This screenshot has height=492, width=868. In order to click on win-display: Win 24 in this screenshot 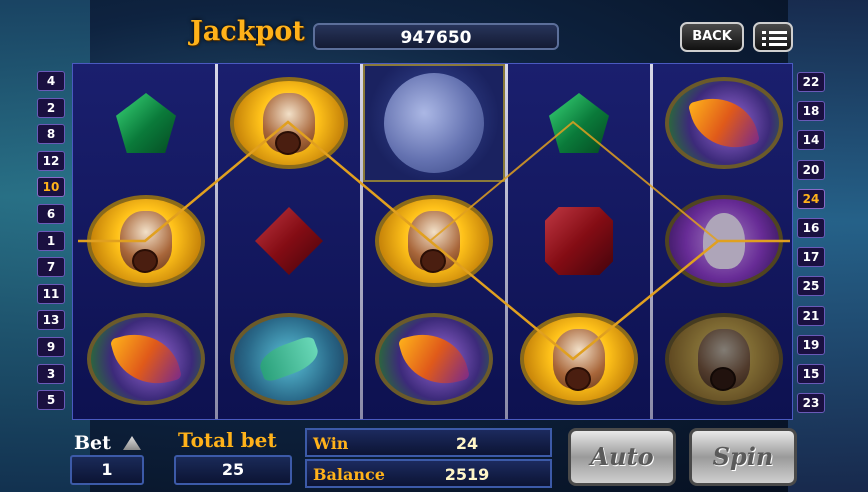, I will do `click(428, 442)`.